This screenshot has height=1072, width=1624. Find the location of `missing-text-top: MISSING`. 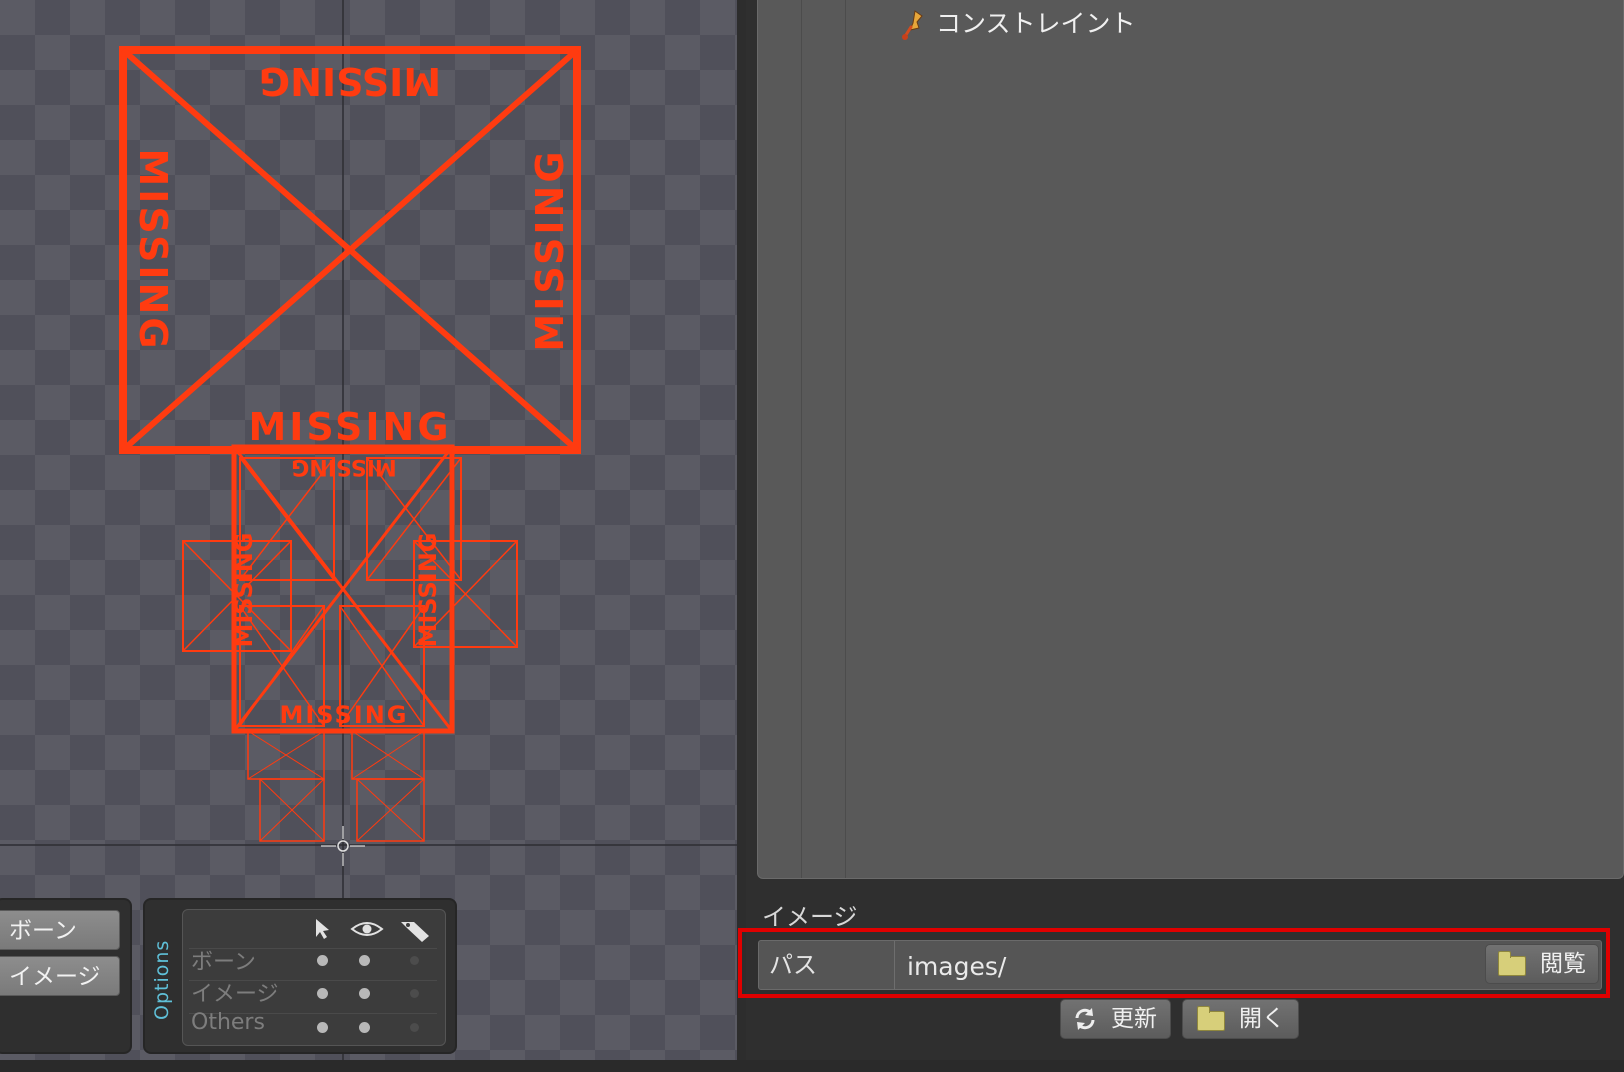

missing-text-top: MISSING is located at coordinates (350, 81).